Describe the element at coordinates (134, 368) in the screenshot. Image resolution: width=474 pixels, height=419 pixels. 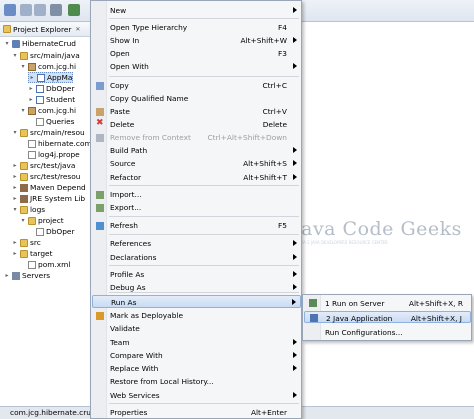
I see `menu-item-label: Replace With` at that location.